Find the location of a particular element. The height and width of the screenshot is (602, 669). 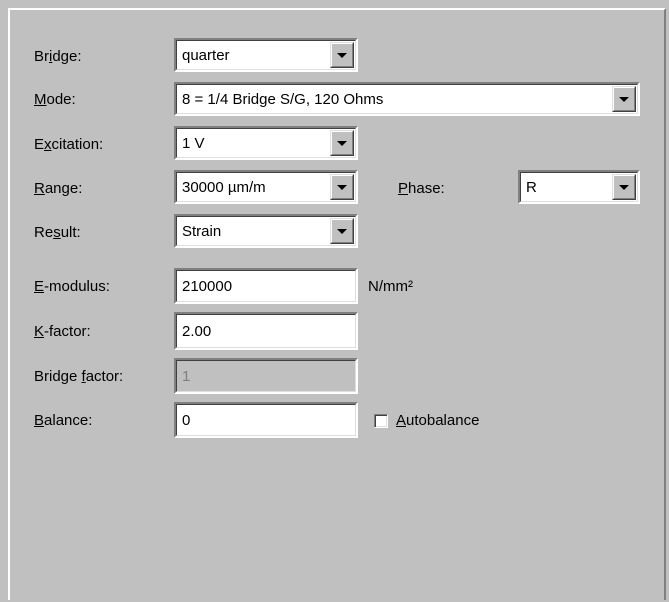

autobalance-label: Autobalance is located at coordinates (437, 421).